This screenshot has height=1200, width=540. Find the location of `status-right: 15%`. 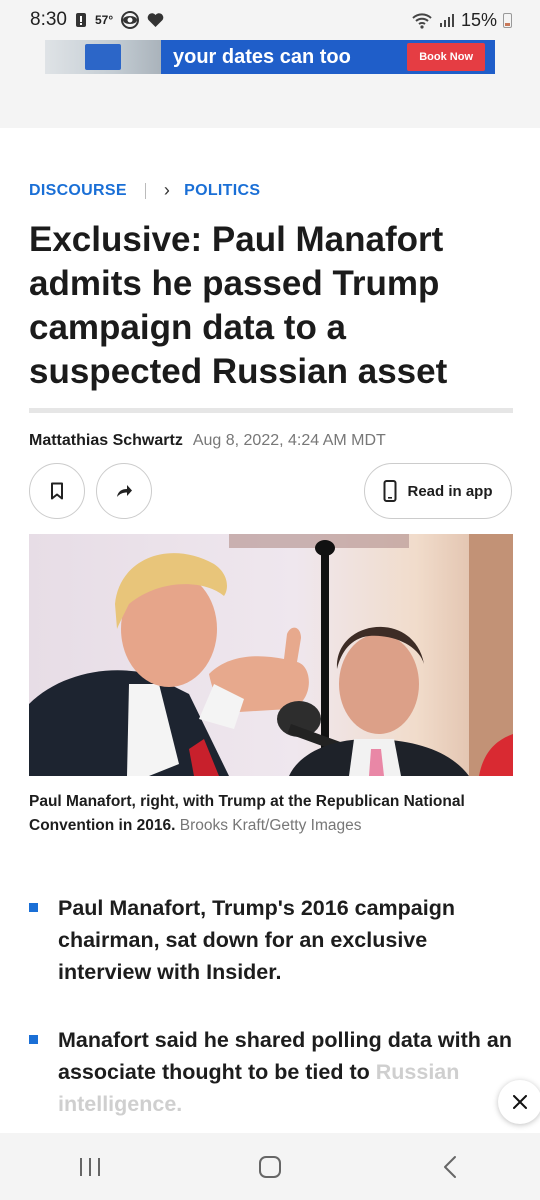

status-right: 15% is located at coordinates (461, 20).